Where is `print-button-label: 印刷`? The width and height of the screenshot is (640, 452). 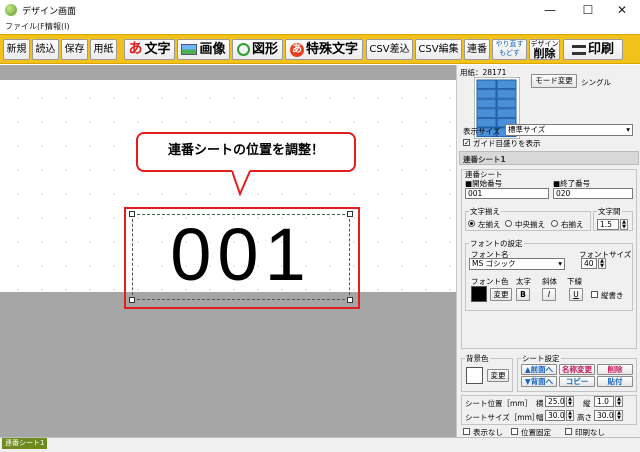
print-button-label: 印刷 is located at coordinates (600, 49).